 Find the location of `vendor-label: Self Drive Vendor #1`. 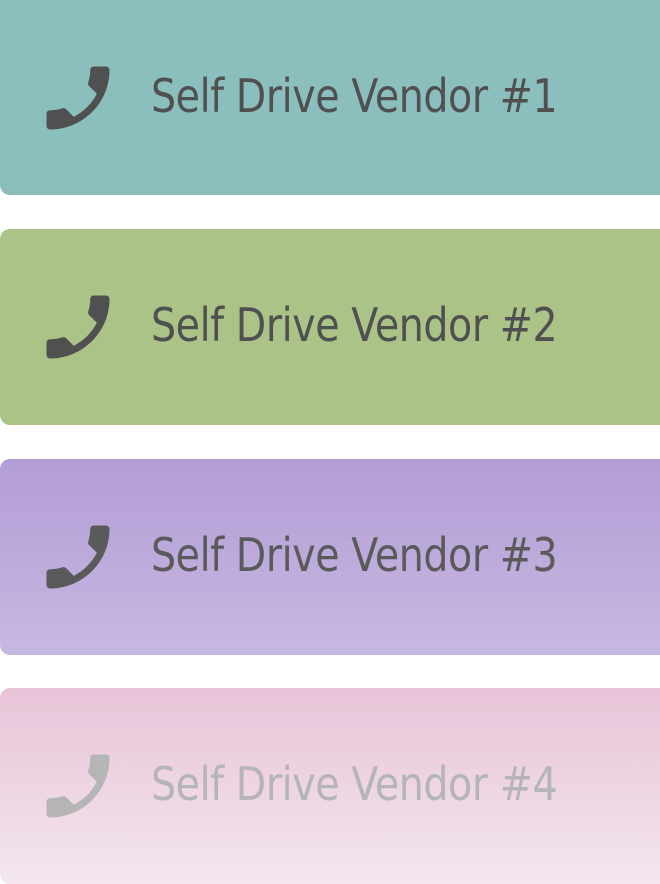

vendor-label: Self Drive Vendor #1 is located at coordinates (354, 96).